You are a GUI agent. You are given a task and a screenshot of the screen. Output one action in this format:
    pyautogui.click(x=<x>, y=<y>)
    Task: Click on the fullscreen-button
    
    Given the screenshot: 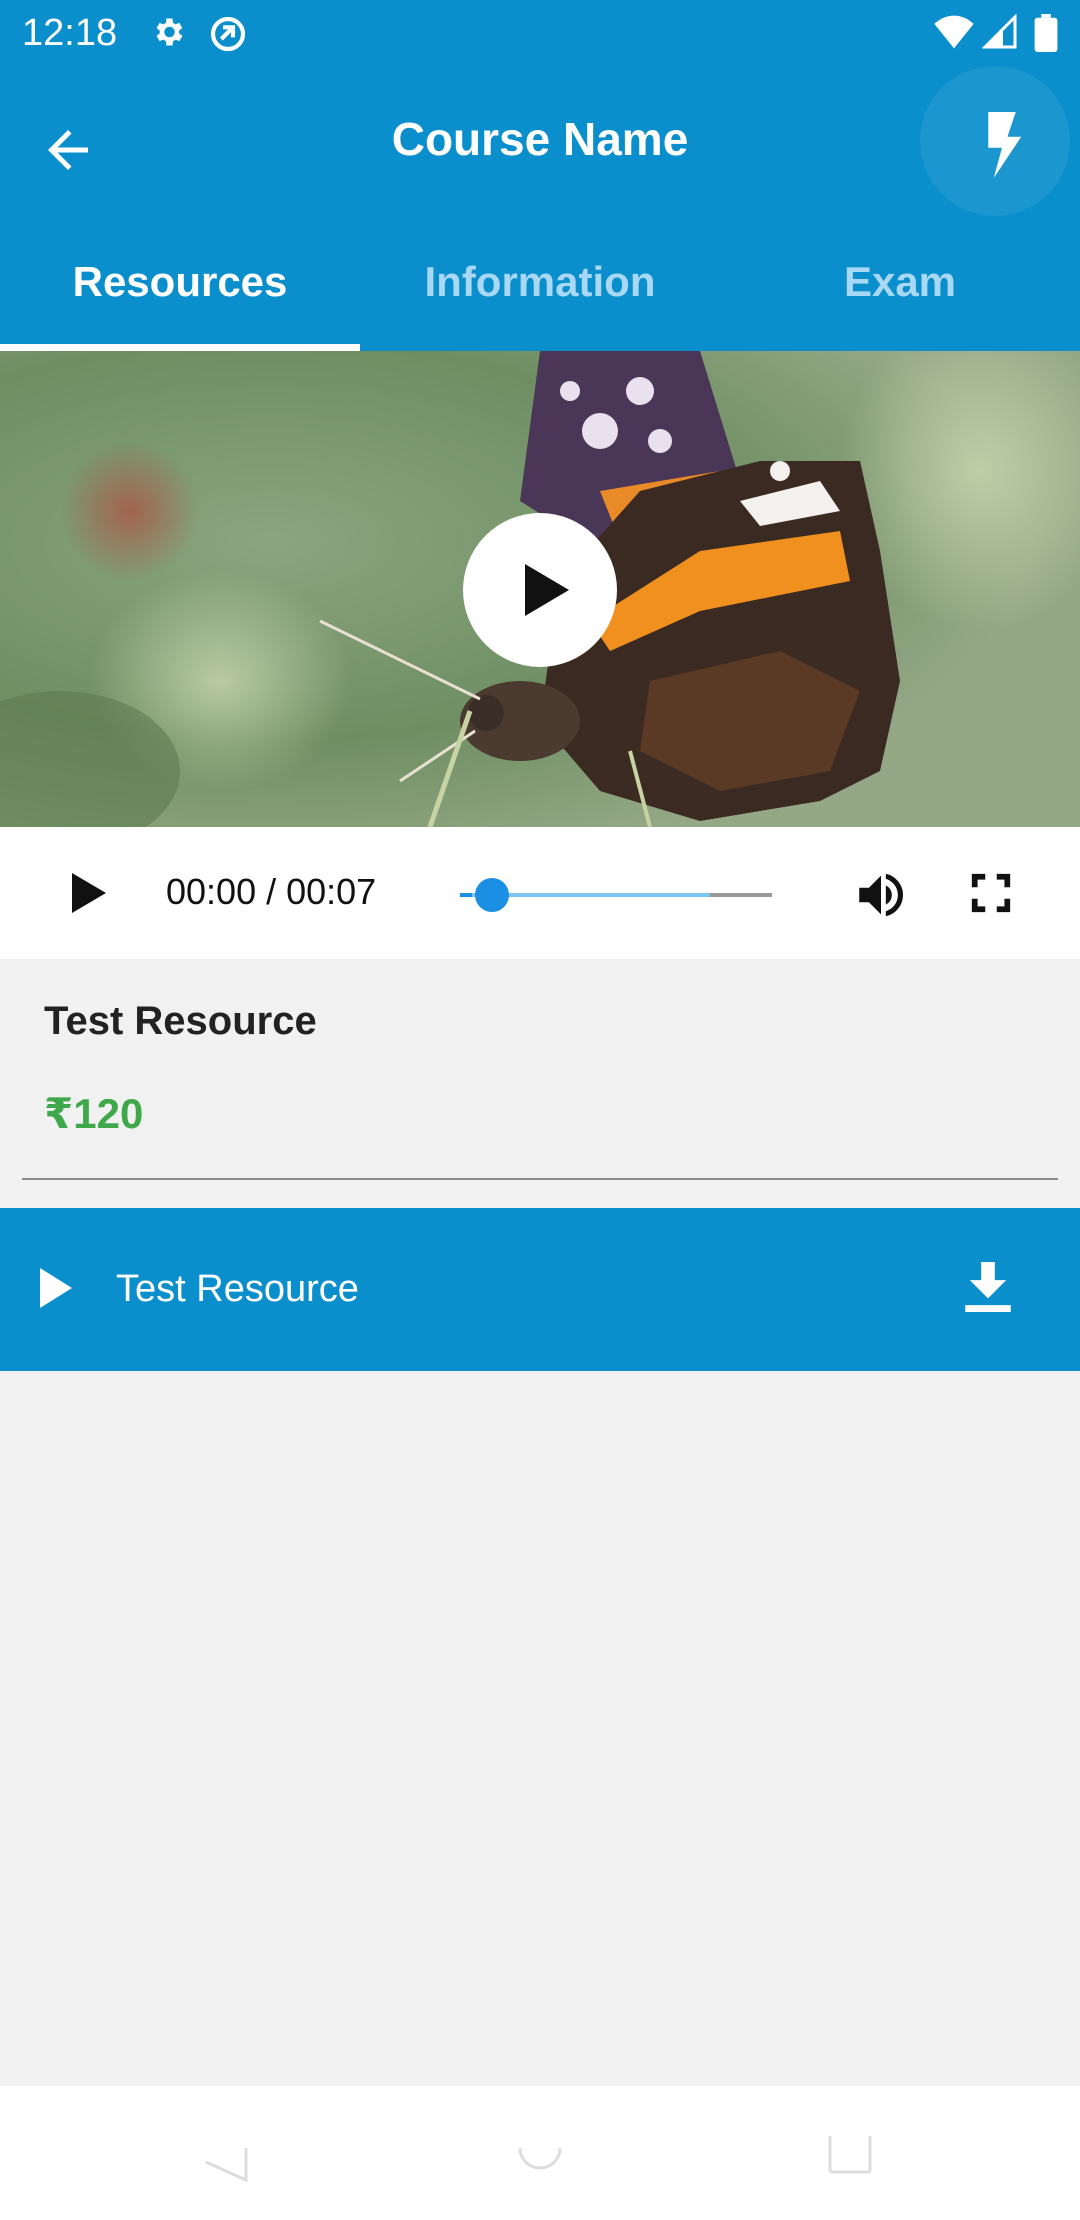 What is the action you would take?
    pyautogui.click(x=991, y=893)
    